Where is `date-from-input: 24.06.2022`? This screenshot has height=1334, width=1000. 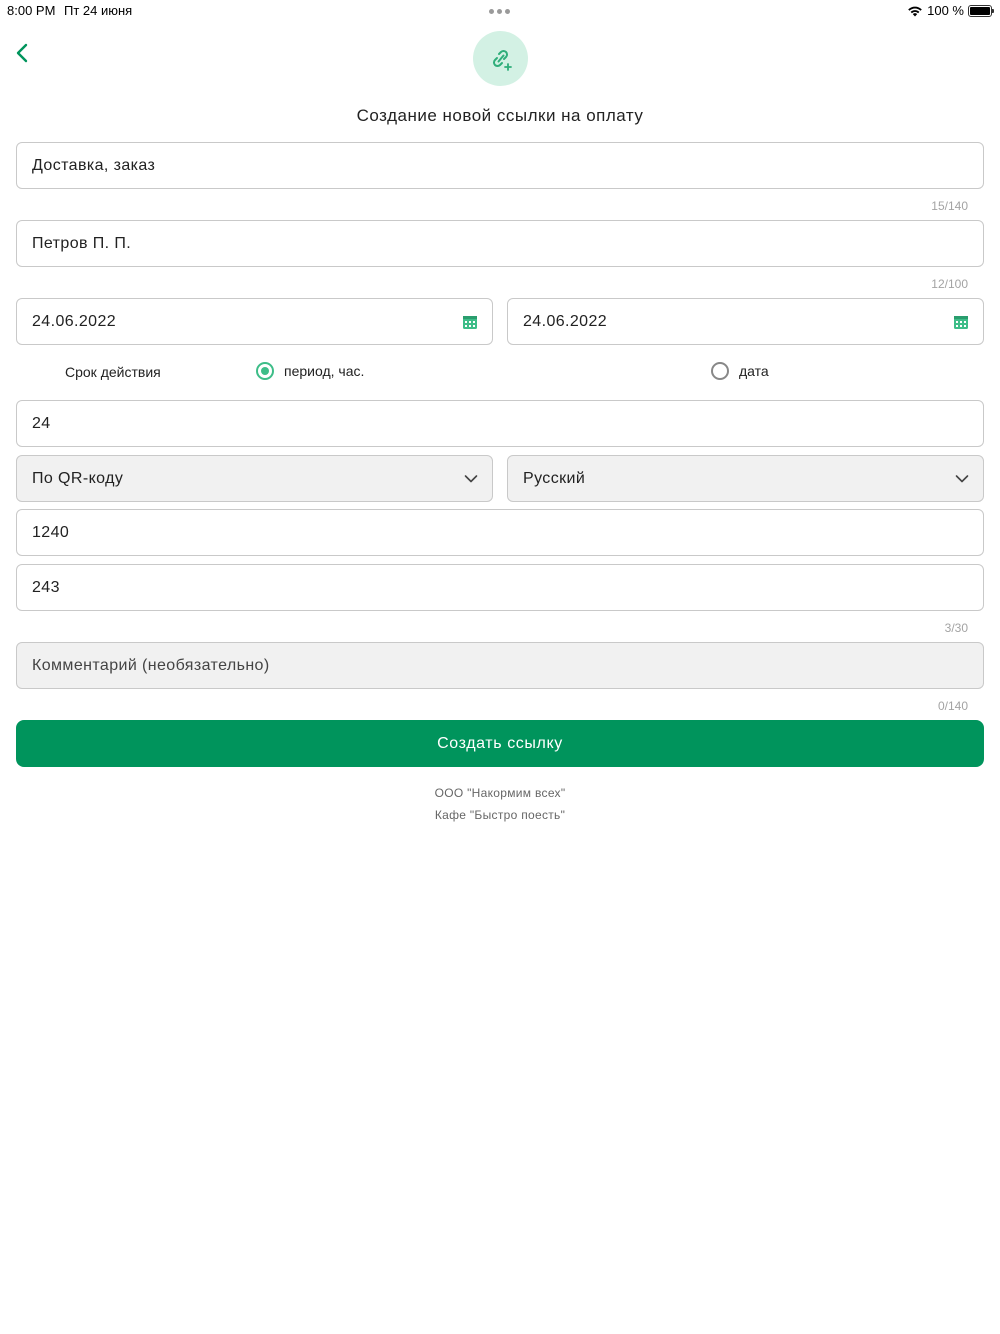 date-from-input: 24.06.2022 is located at coordinates (254, 321).